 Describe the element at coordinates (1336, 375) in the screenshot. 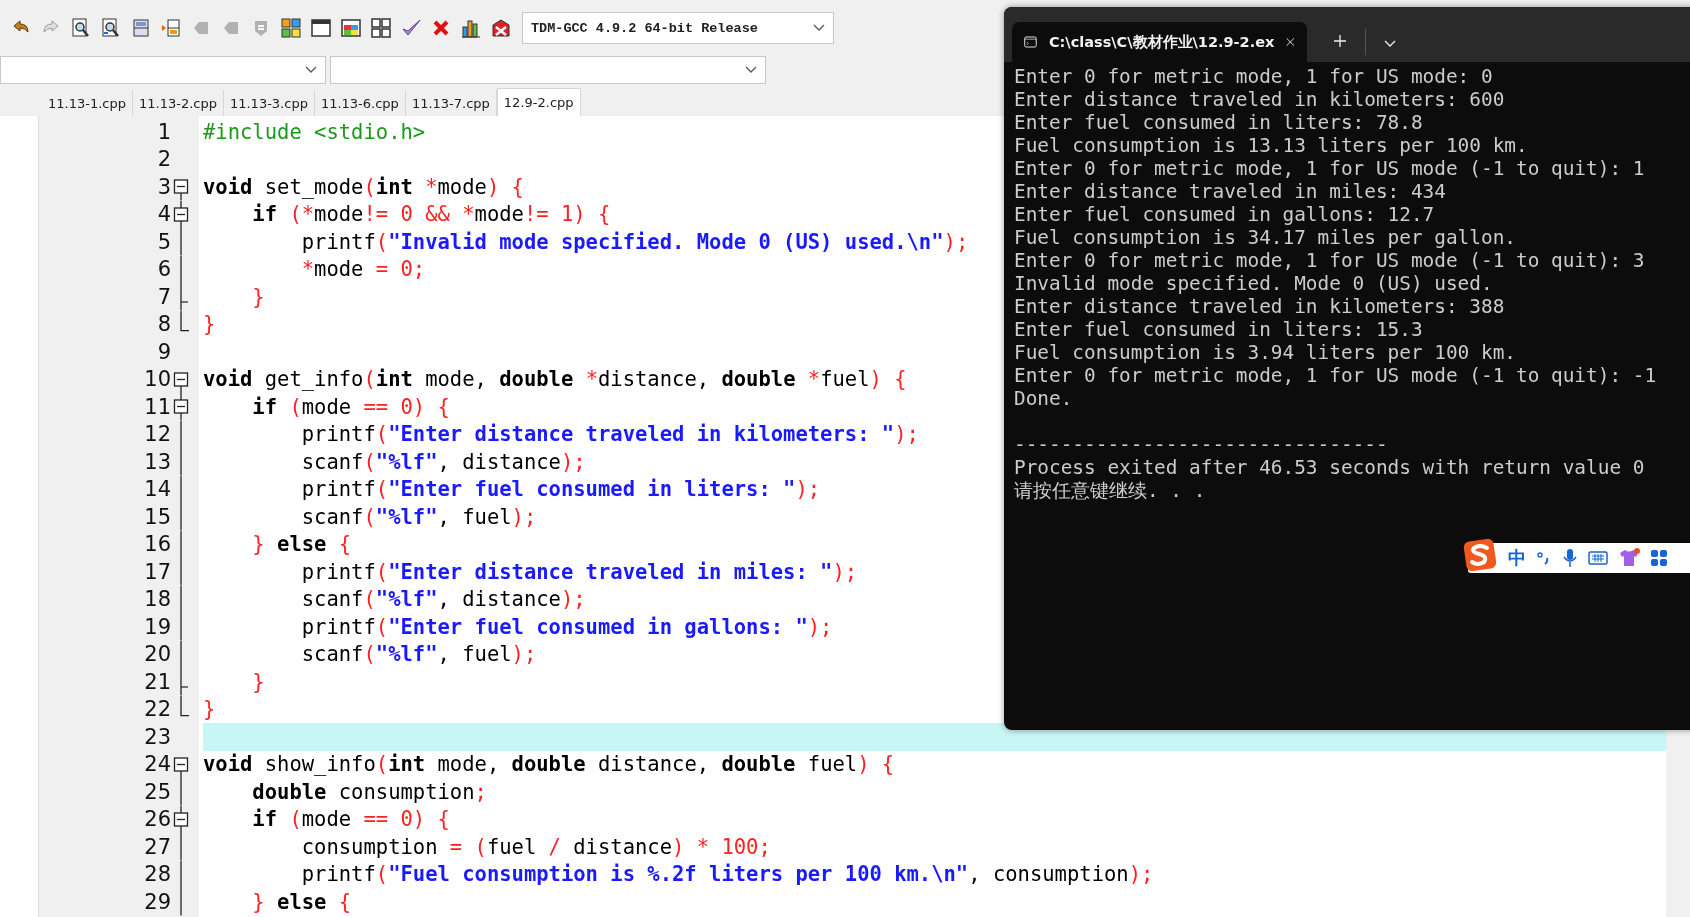

I see `console-output-line: Enter 0 for metric mode, 1 for US mode (-1 to quit): -1` at that location.